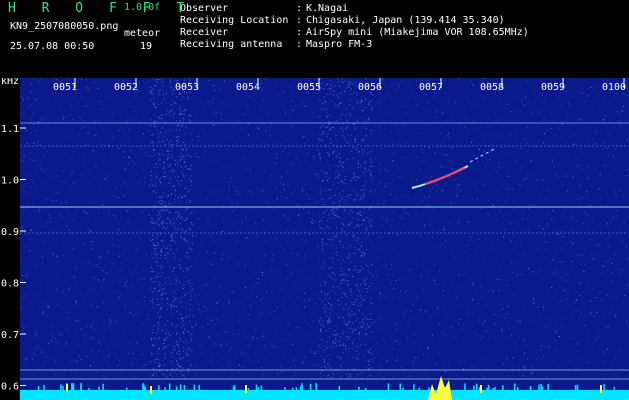  I want to click on y-tick-label: 0.6, so click(10, 387).